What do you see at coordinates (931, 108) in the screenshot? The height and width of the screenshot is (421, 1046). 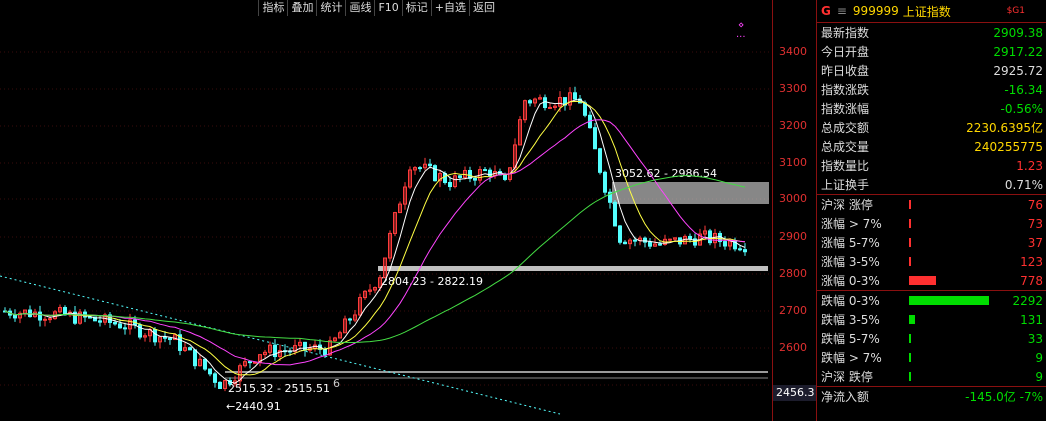 I see `stat-row: 指数涨幅 -0.56%` at bounding box center [931, 108].